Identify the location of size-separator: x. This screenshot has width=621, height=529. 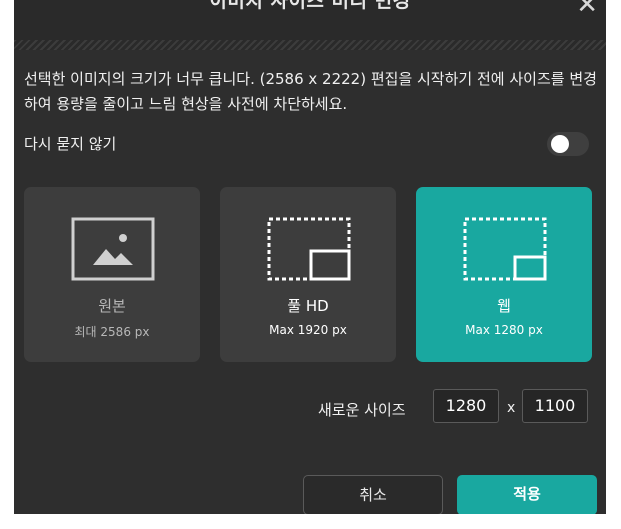
(511, 408).